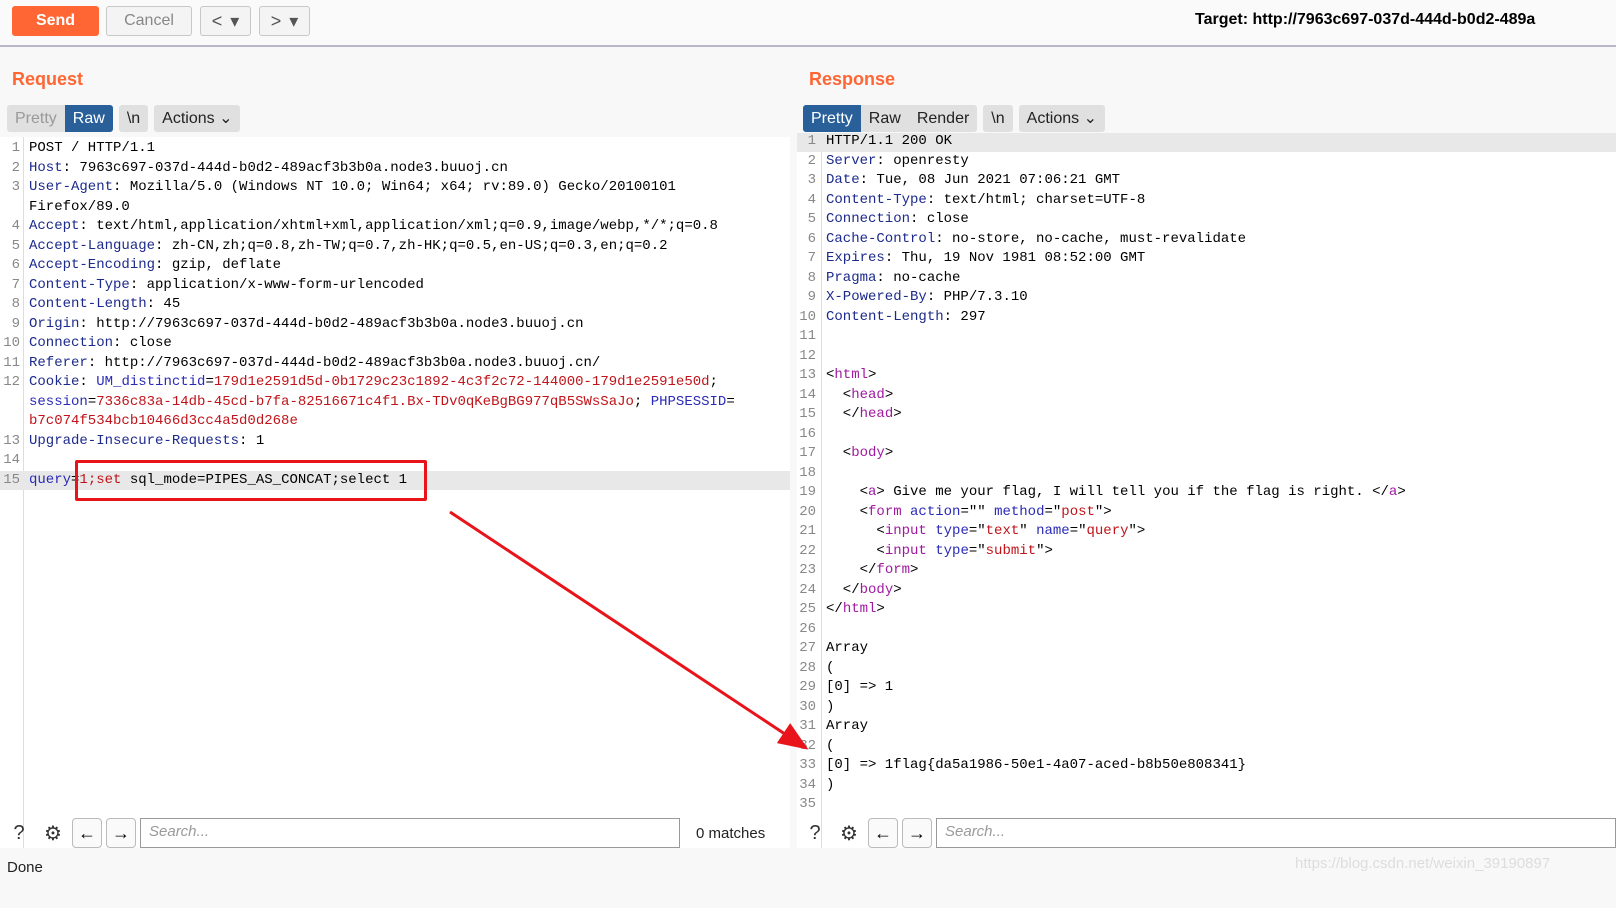 This screenshot has width=1616, height=908. What do you see at coordinates (1423, 863) in the screenshot?
I see `watermark: https://blog.csdn.net/weixin_39190897` at bounding box center [1423, 863].